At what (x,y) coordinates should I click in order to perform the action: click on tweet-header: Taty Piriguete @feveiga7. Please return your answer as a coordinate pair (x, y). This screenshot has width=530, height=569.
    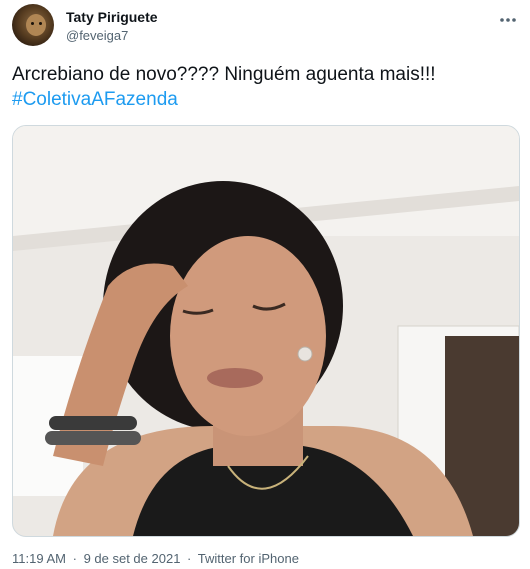
    Looking at the image, I should click on (265, 27).